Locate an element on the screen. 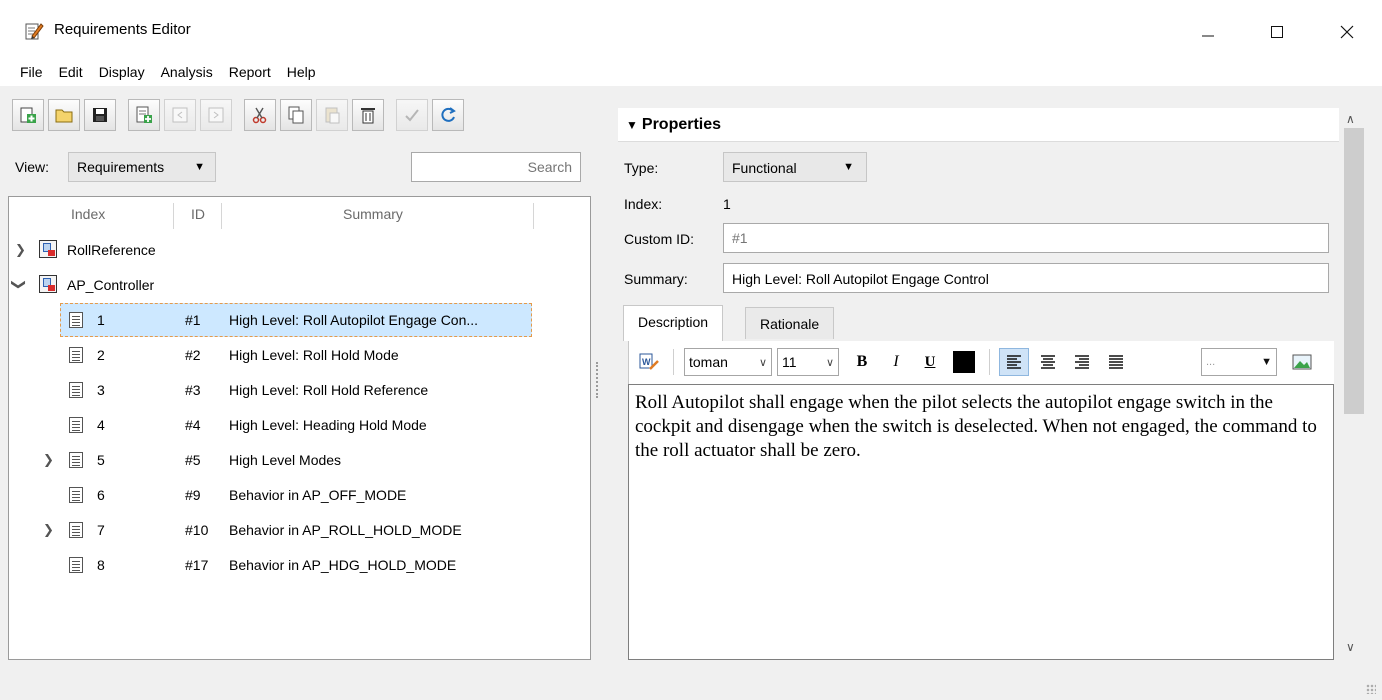  word-edit-button: W is located at coordinates (649, 362).